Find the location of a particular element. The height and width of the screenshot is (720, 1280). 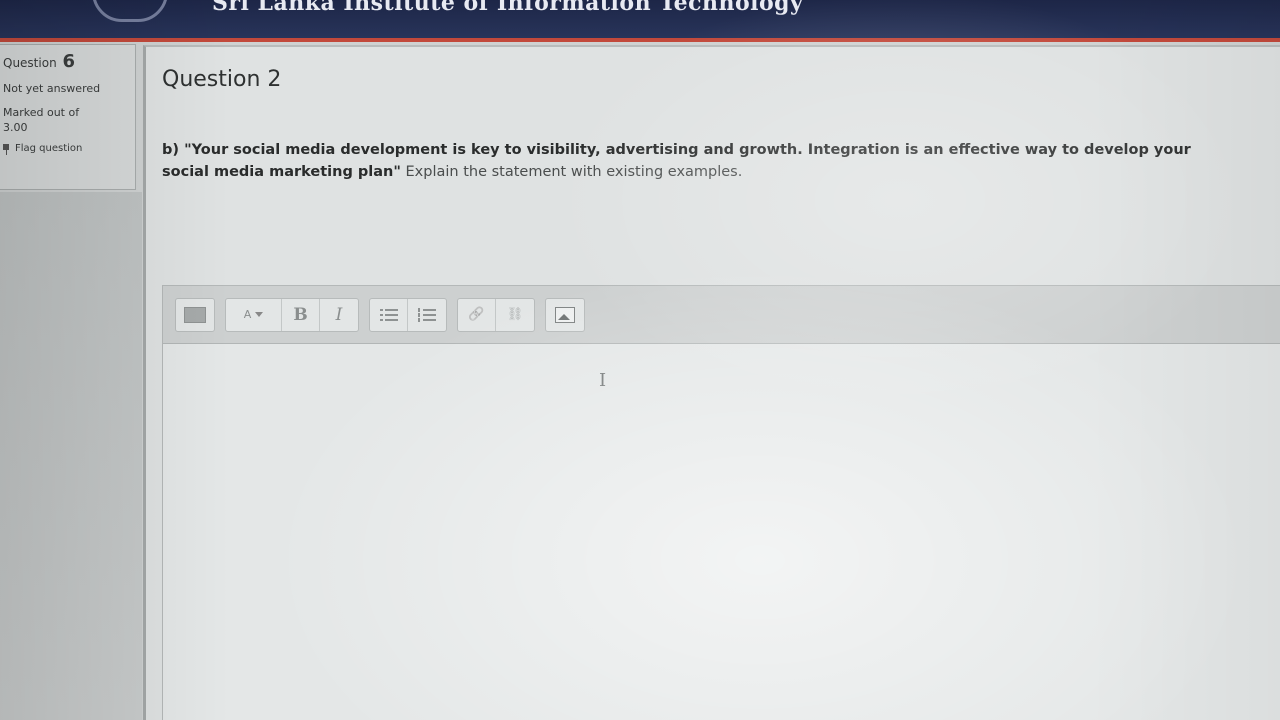

toolbar-group-lists is located at coordinates (408, 314).